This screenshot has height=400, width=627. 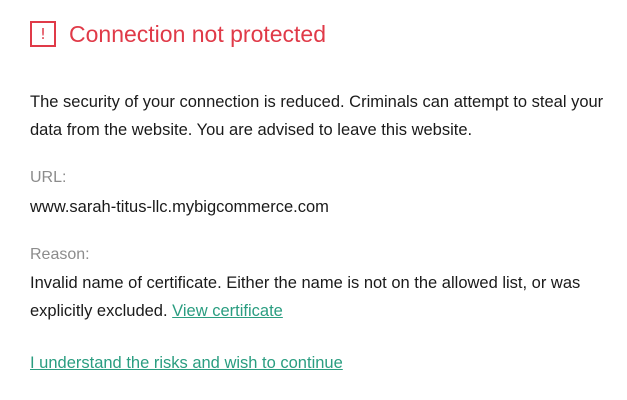 I want to click on reason-label: Reason:, so click(x=60, y=254).